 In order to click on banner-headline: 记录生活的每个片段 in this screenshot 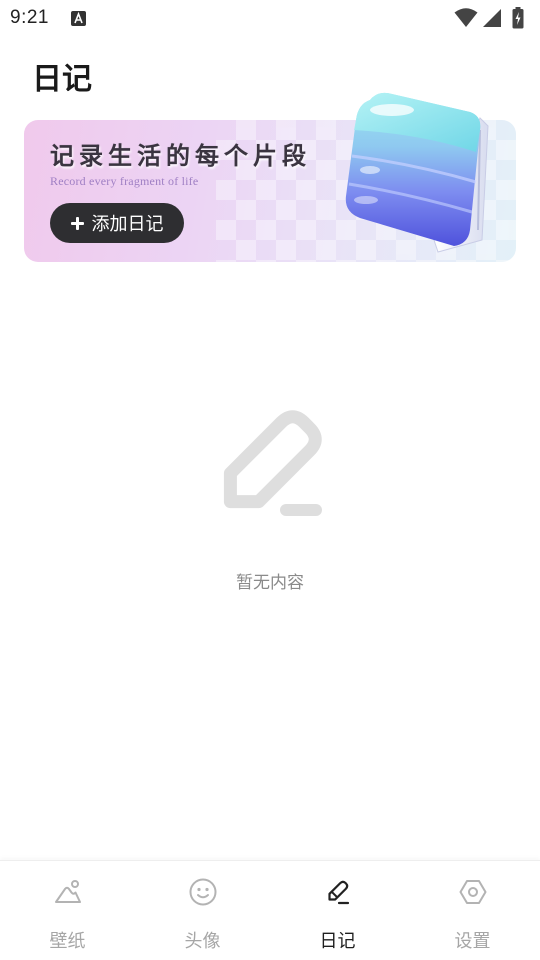, I will do `click(180, 155)`.